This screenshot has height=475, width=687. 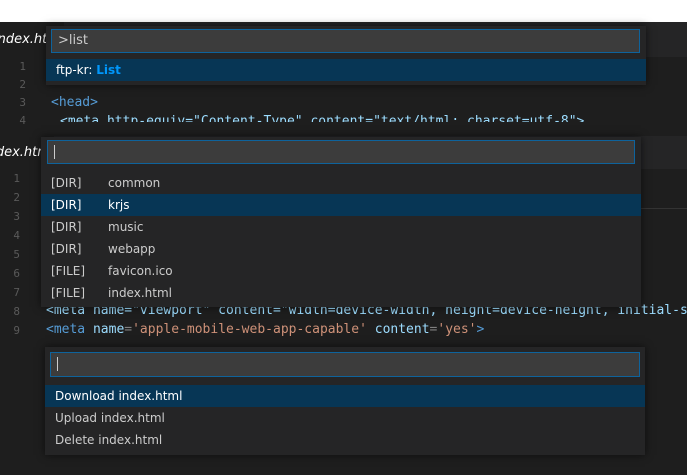 What do you see at coordinates (345, 396) in the screenshot?
I see `action-download: Download index.html` at bounding box center [345, 396].